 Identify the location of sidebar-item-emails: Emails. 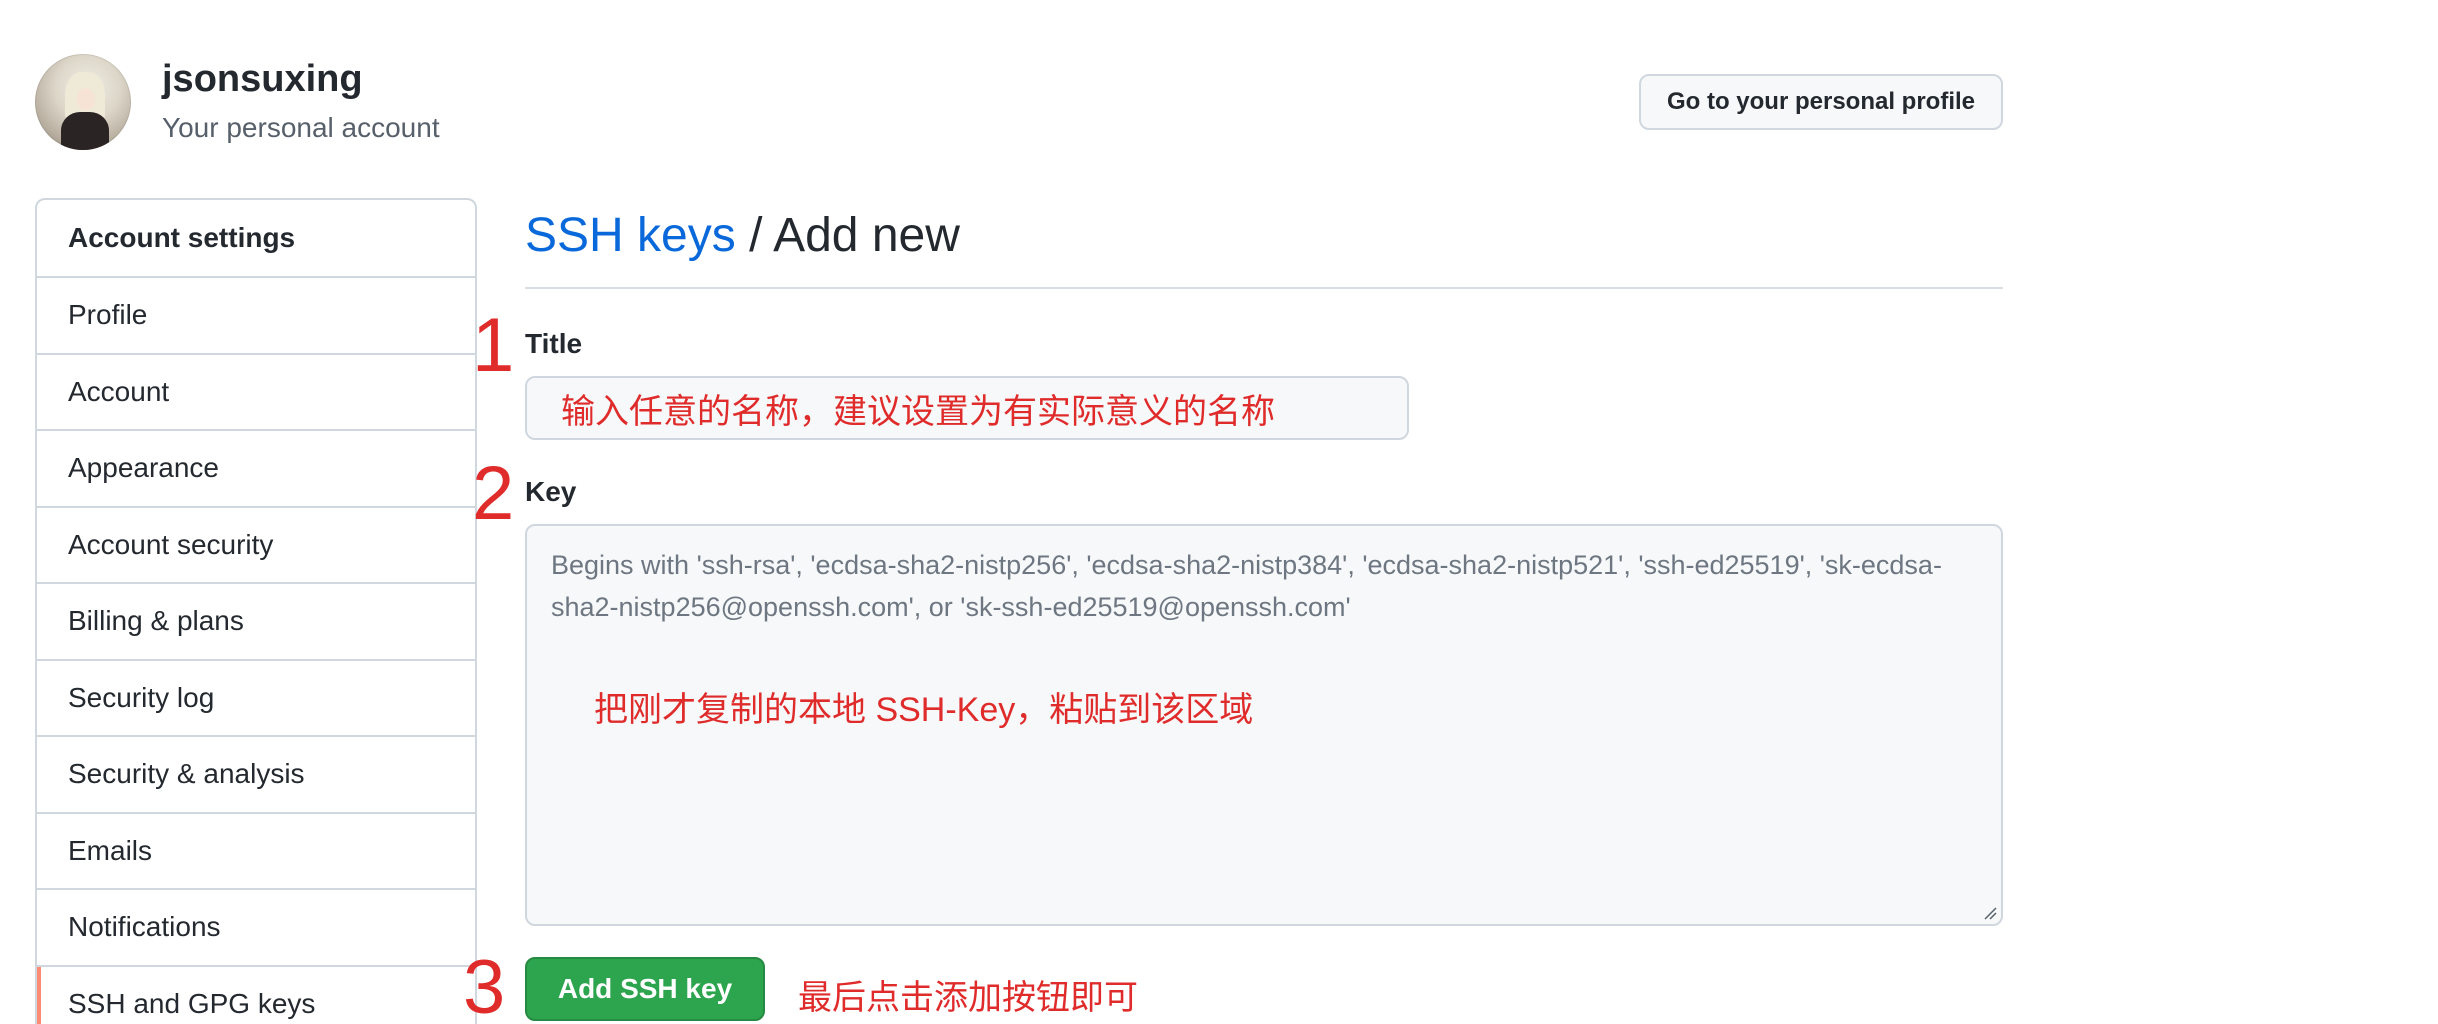
(256, 852).